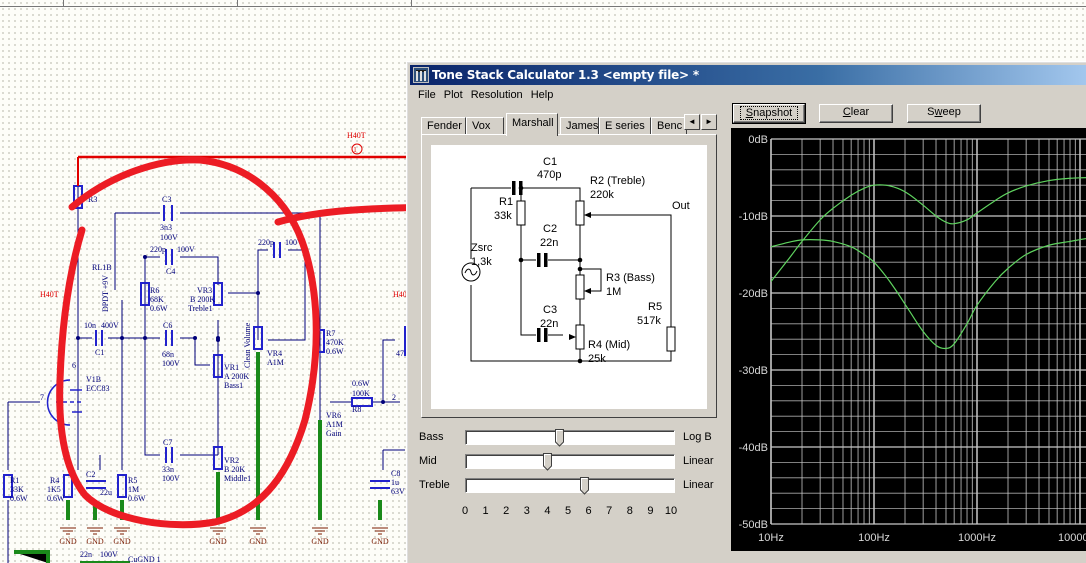 The image size is (1086, 563). Describe the element at coordinates (650, 511) in the screenshot. I see `scale-tick-9: 9` at that location.